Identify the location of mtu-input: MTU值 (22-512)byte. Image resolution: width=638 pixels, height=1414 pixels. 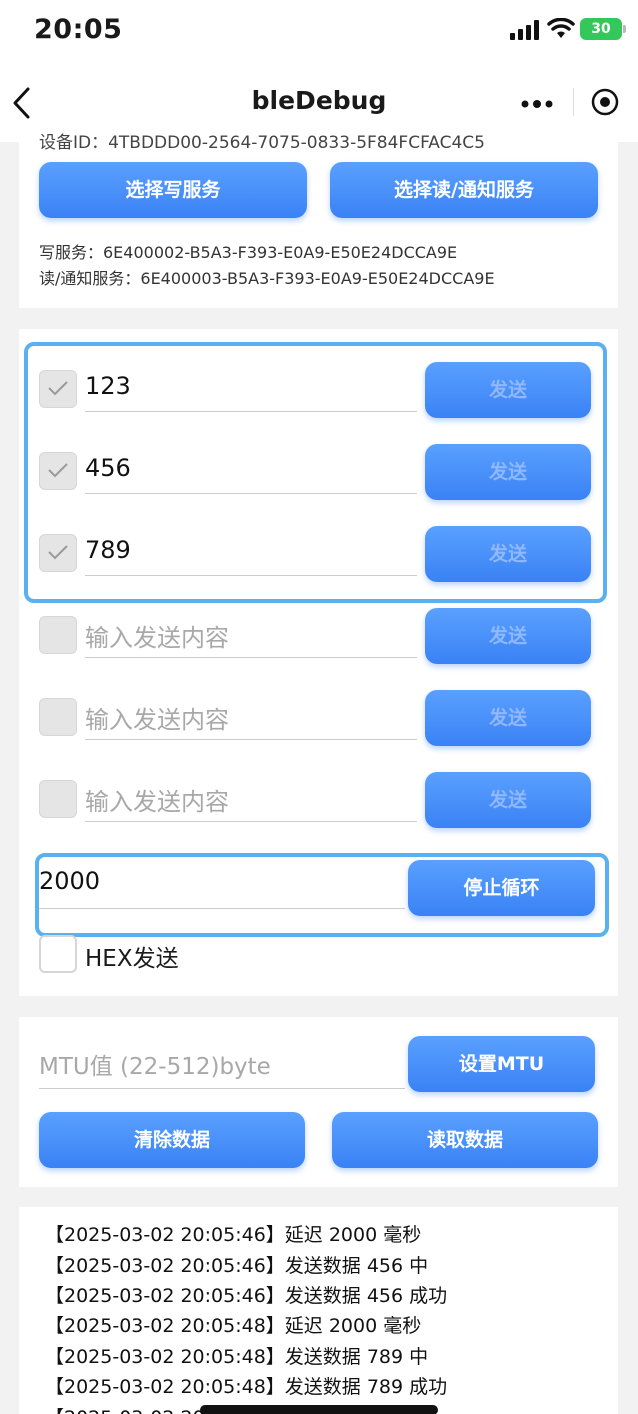
(222, 1068).